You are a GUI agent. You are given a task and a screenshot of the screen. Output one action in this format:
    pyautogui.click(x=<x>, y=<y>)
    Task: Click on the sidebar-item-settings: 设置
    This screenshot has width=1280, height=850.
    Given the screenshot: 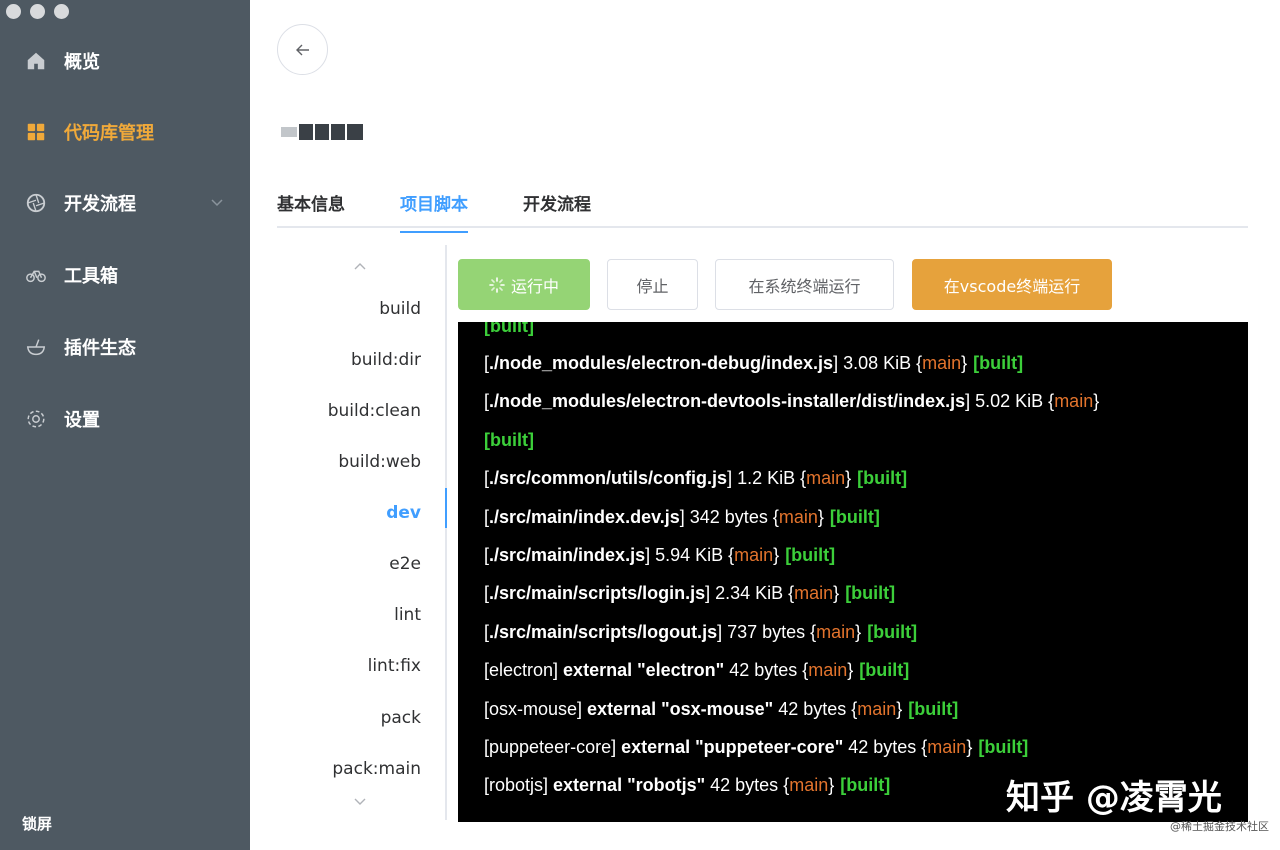 What is the action you would take?
    pyautogui.click(x=125, y=419)
    